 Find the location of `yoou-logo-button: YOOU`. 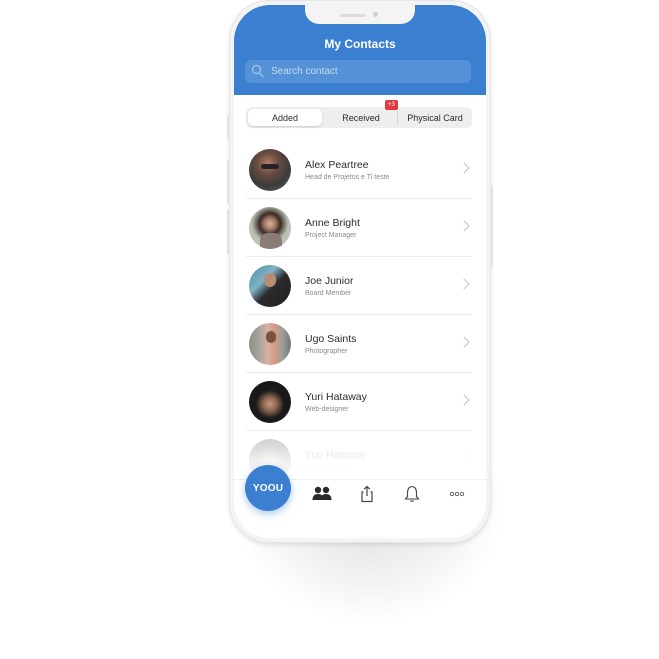

yoou-logo-button: YOOU is located at coordinates (268, 488).